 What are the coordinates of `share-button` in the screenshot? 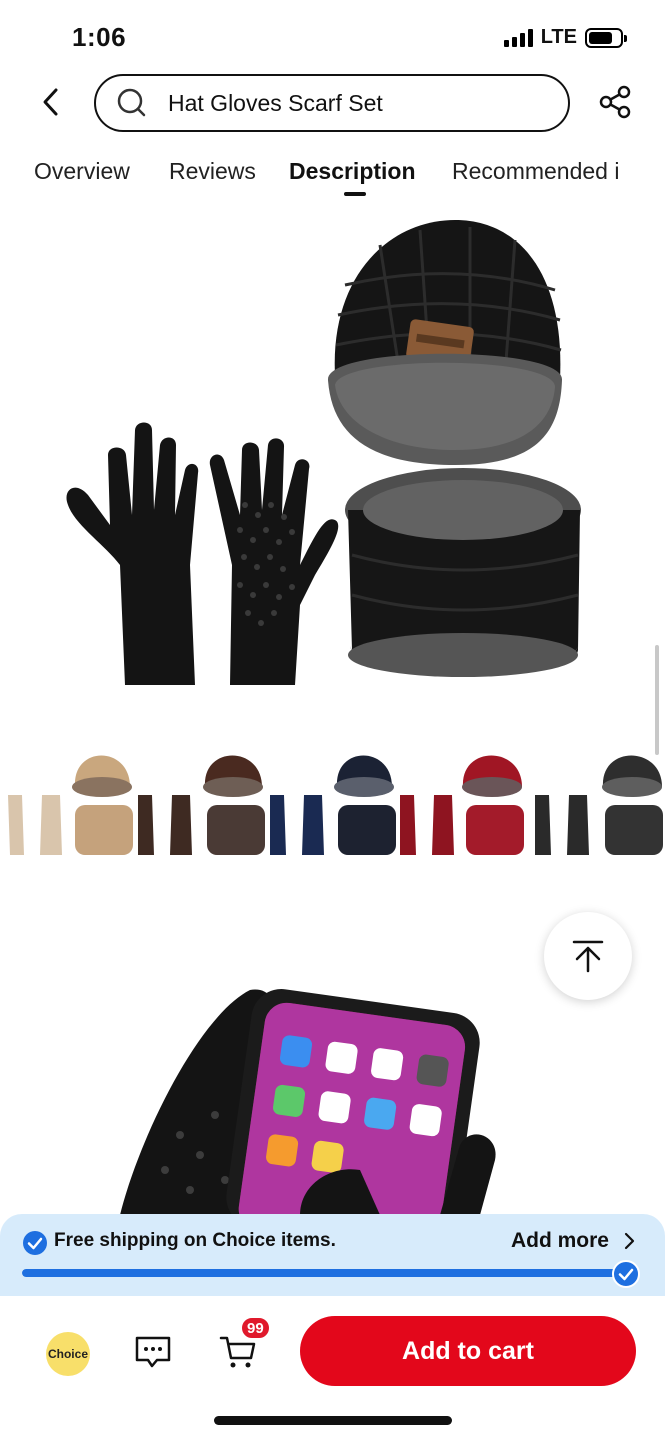 It's located at (615, 102).